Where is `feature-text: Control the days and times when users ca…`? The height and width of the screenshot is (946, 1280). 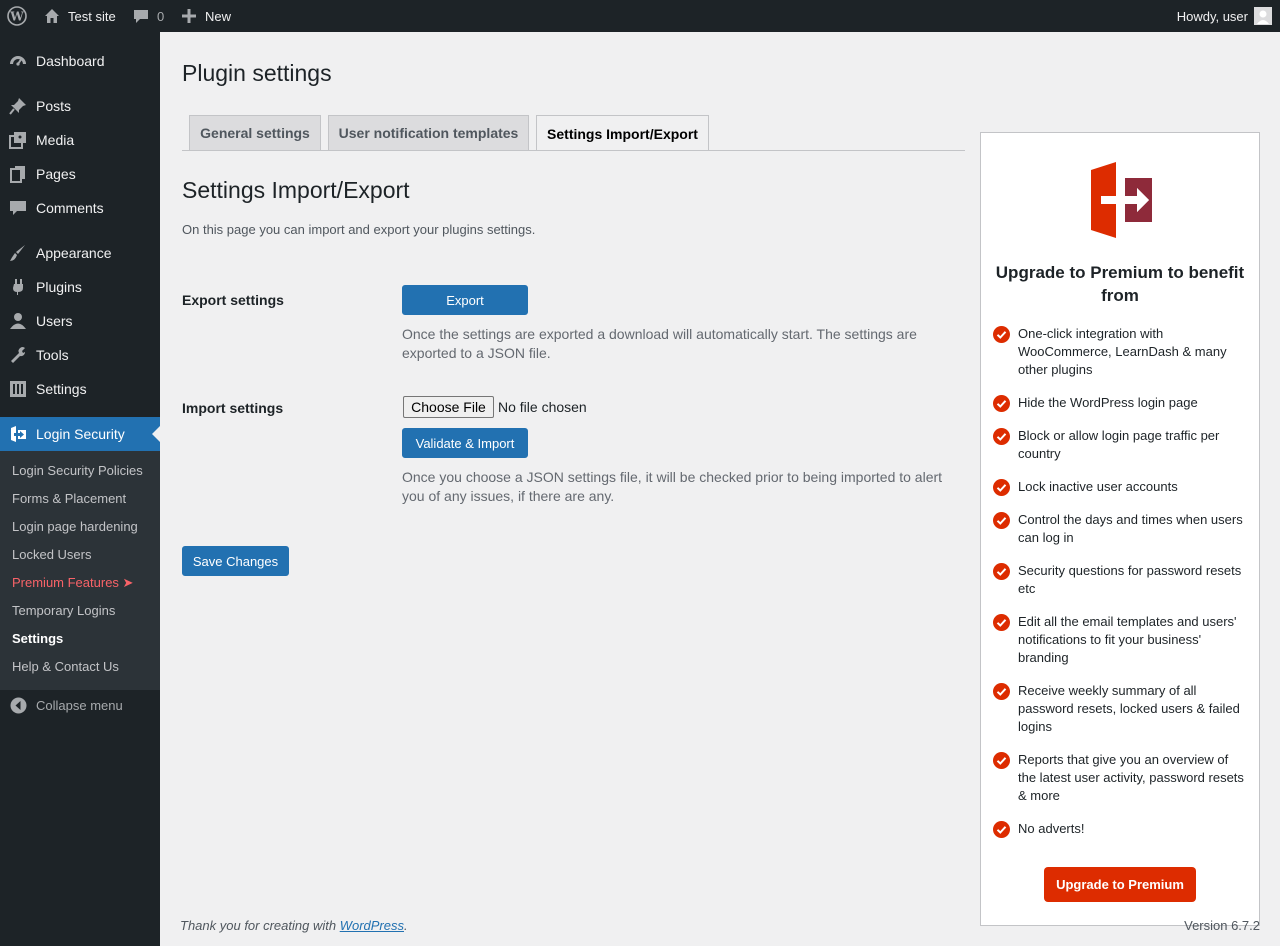
feature-text: Control the days and times when users ca… is located at coordinates (1130, 528).